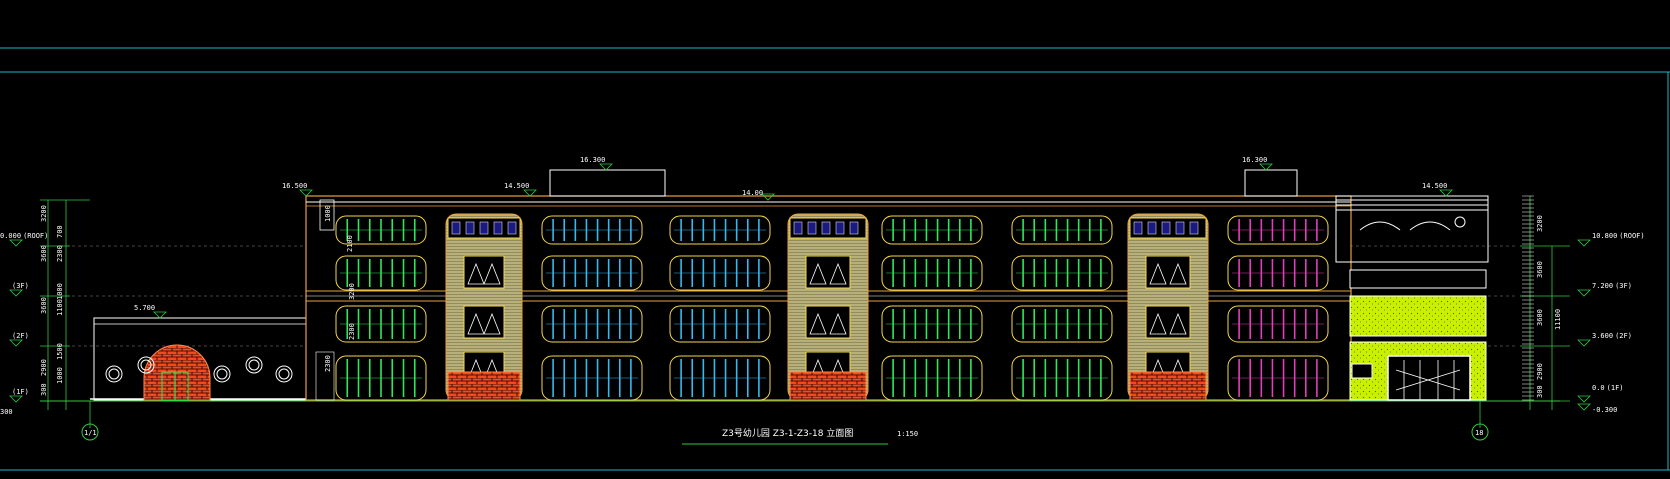  I want to click on elev-top-7: 5.700, so click(144, 308).